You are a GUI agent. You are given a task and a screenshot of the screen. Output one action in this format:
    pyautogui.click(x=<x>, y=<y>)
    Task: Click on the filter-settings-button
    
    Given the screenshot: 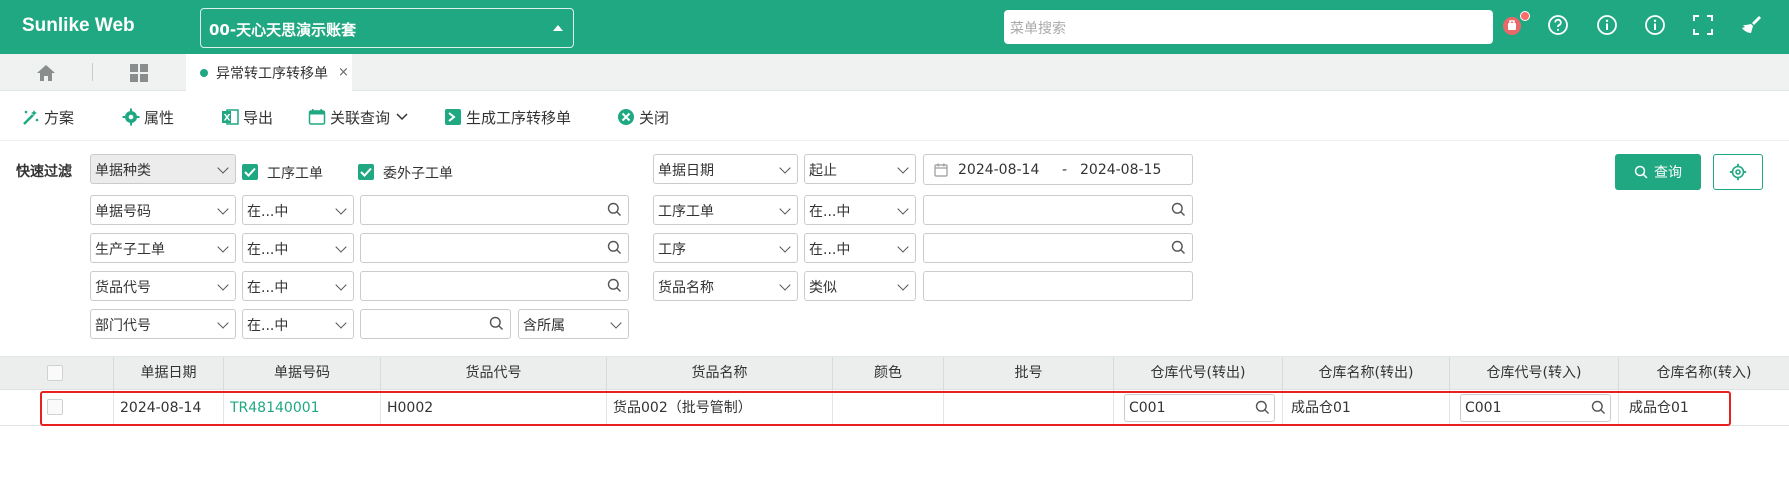 What is the action you would take?
    pyautogui.click(x=1738, y=172)
    